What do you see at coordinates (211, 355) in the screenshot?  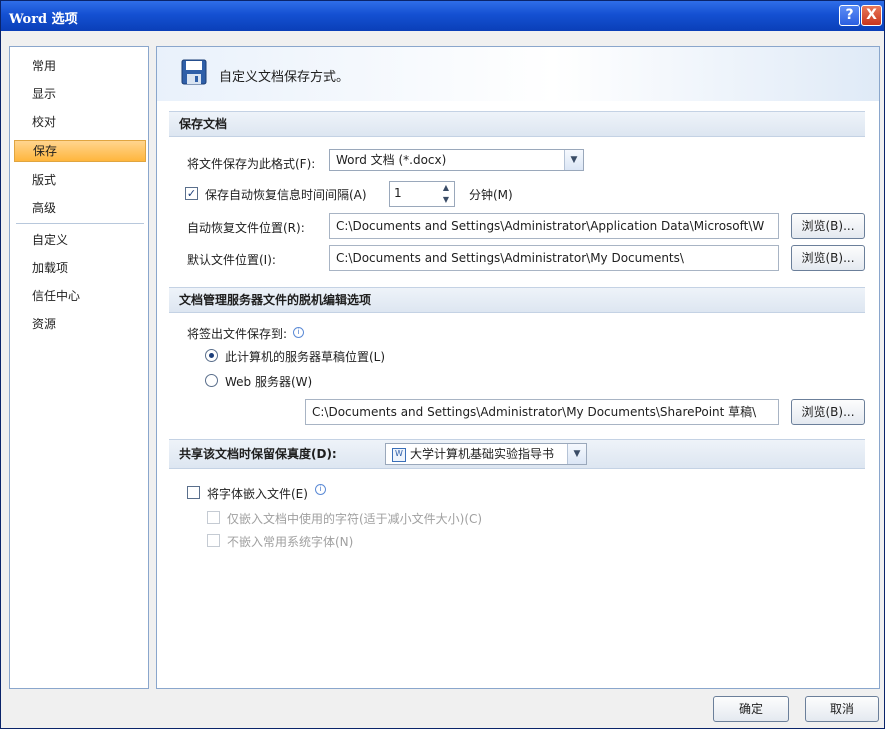 I see `radio-local-drafts` at bounding box center [211, 355].